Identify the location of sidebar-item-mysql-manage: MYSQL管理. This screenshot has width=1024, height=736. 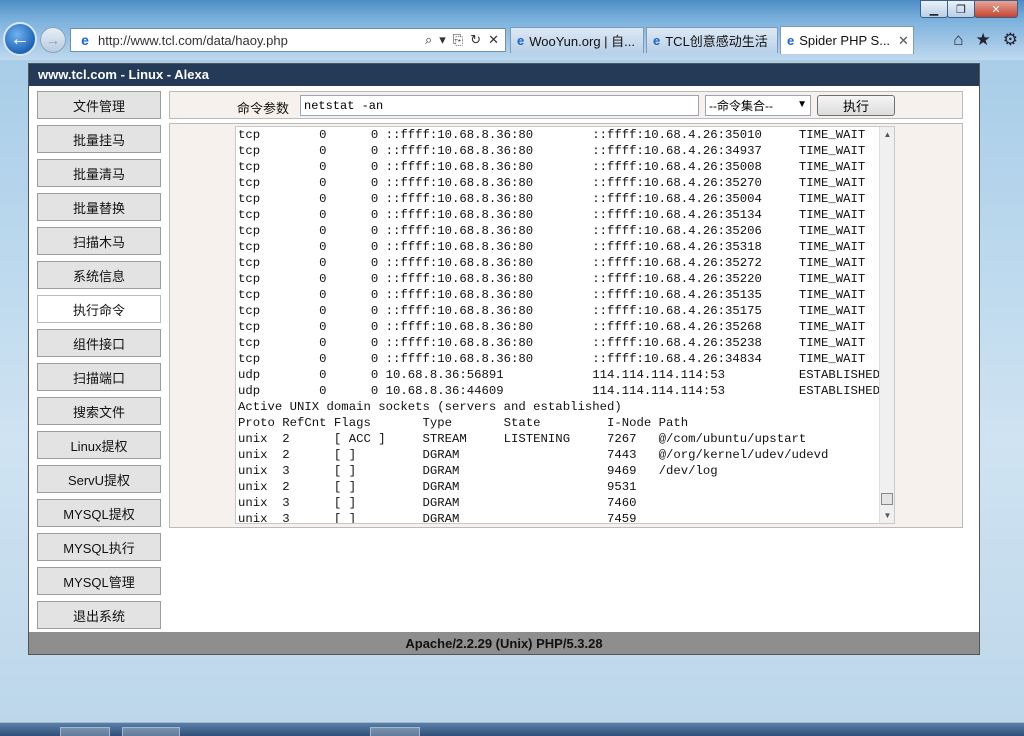
(99, 581).